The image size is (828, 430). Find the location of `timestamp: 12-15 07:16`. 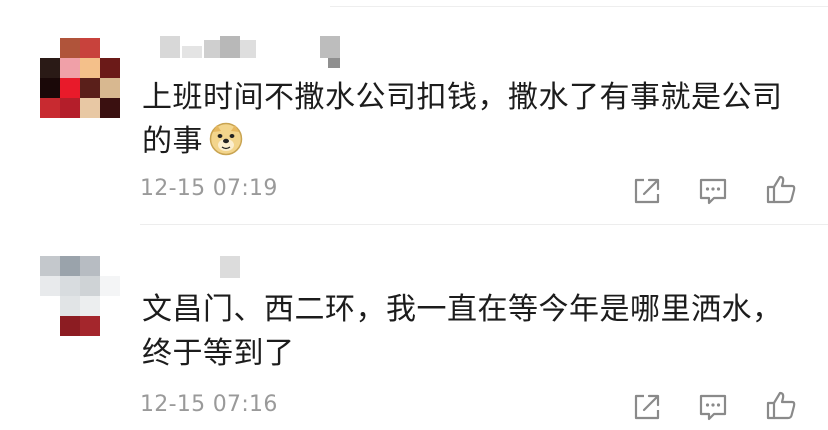

timestamp: 12-15 07:16 is located at coordinates (209, 404).